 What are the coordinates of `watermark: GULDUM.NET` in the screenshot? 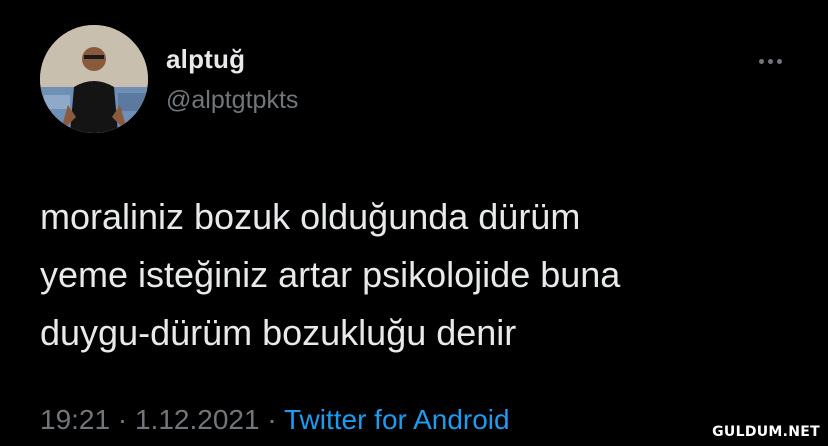 It's located at (766, 432).